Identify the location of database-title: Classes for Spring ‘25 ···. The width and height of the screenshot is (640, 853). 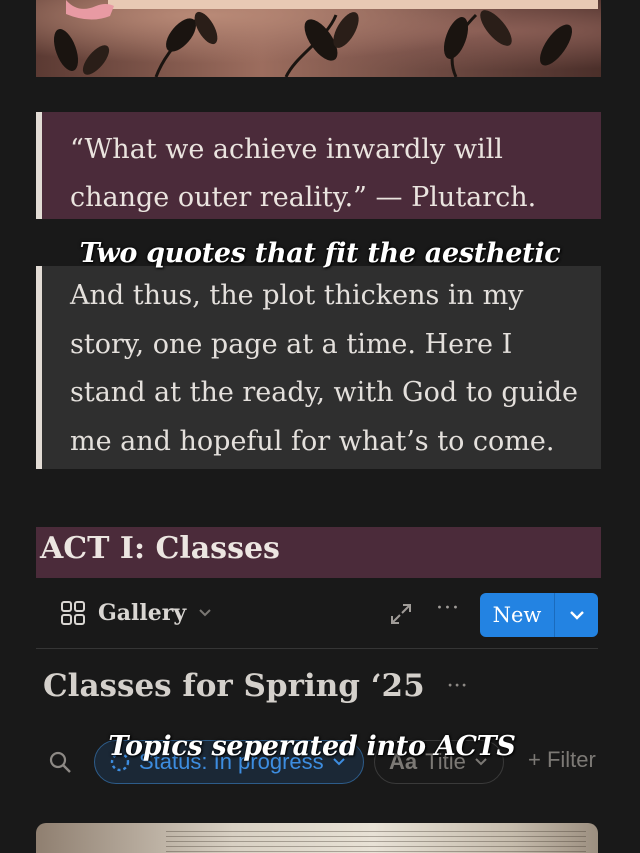
(255, 686).